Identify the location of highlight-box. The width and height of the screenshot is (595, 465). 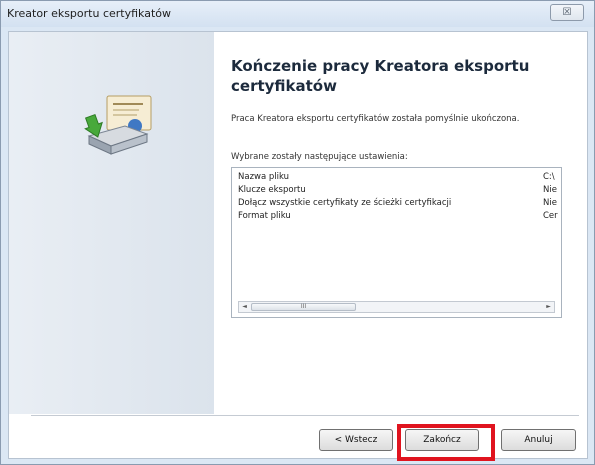
(446, 442).